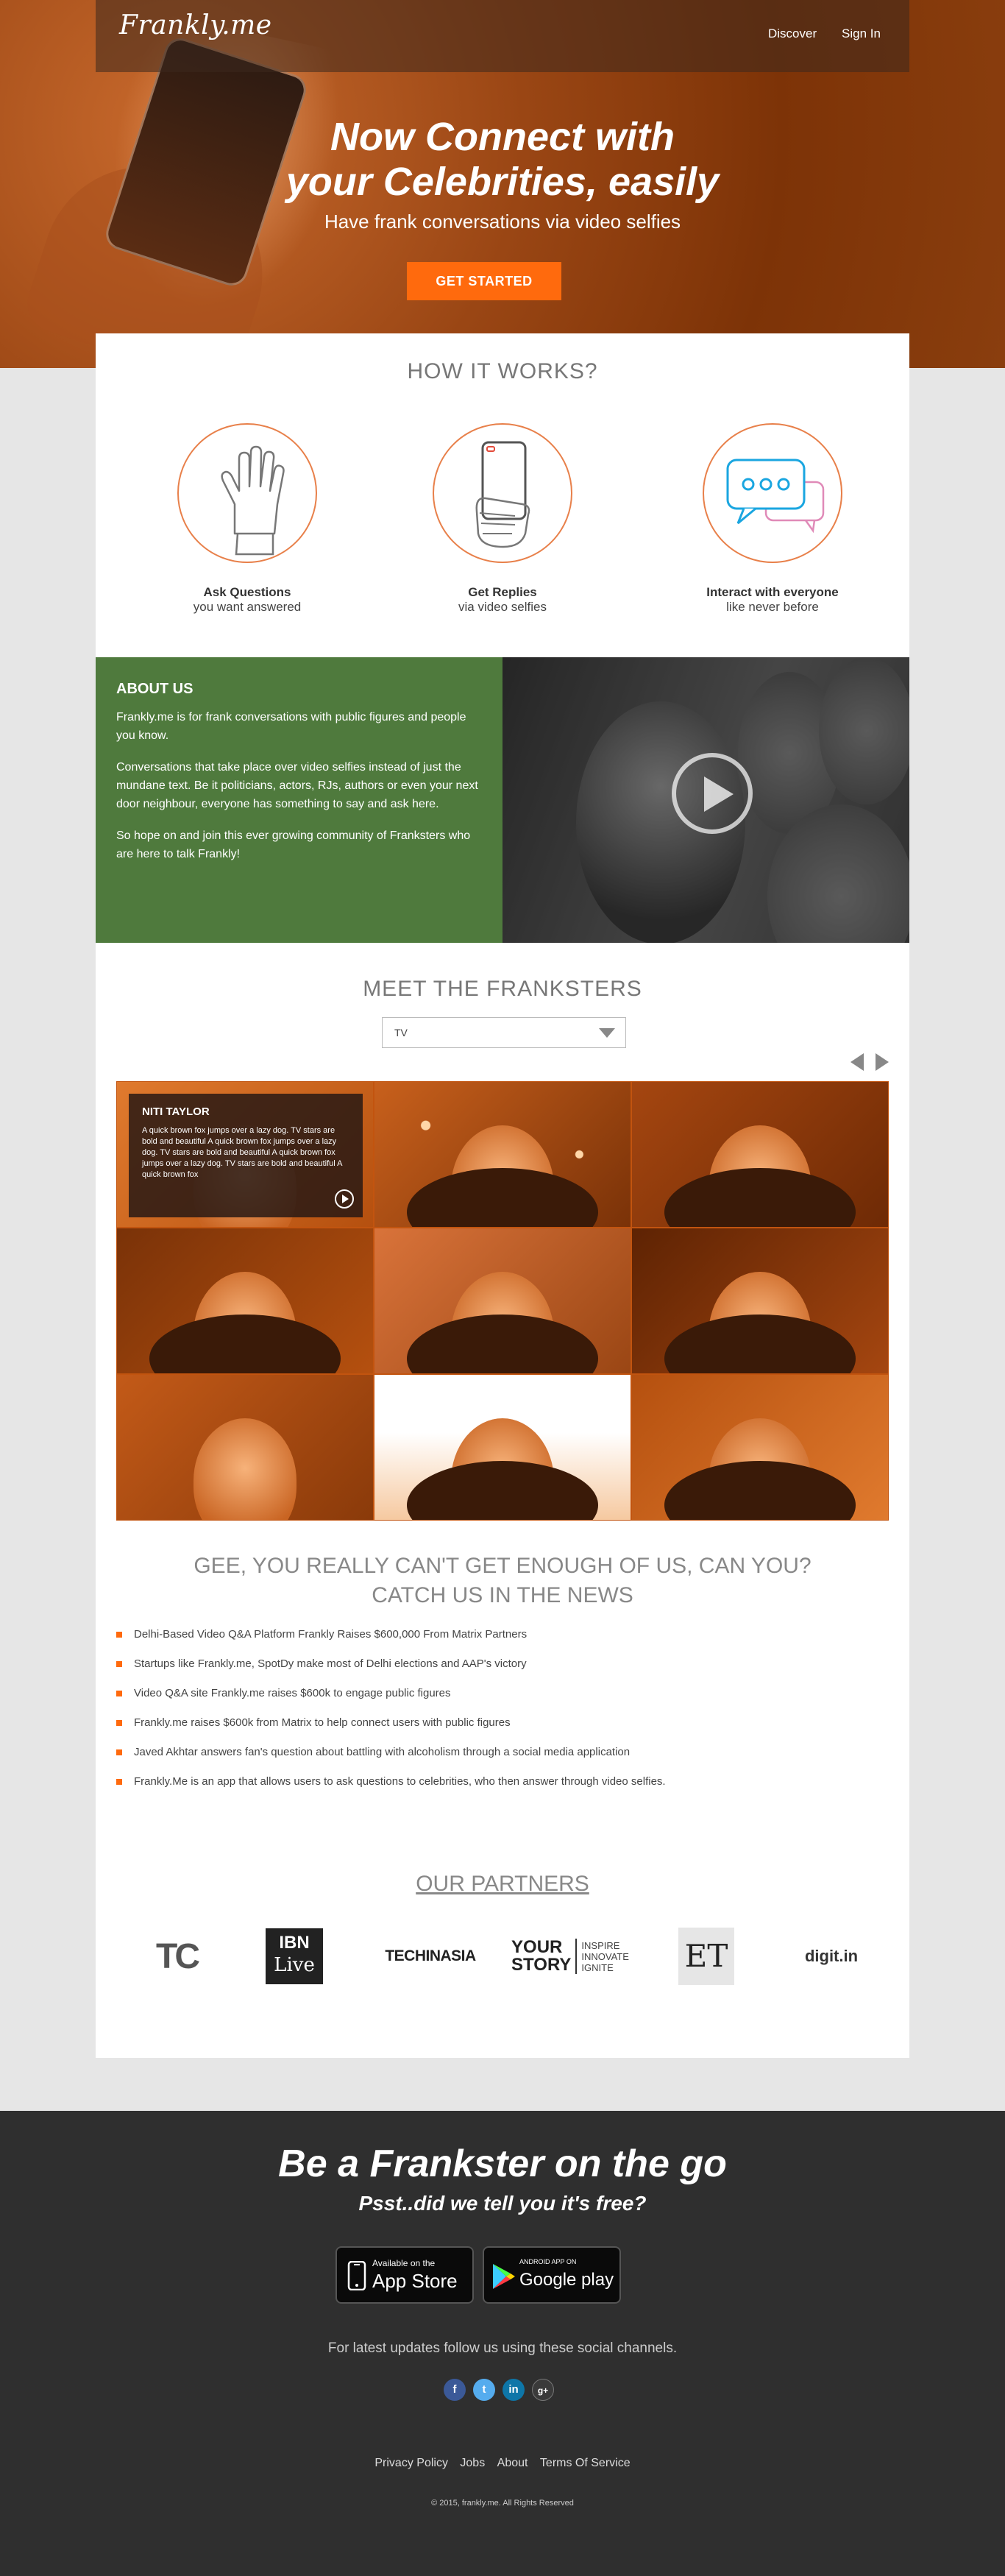 The height and width of the screenshot is (2576, 1005). What do you see at coordinates (504, 2276) in the screenshot?
I see `google-play-icon` at bounding box center [504, 2276].